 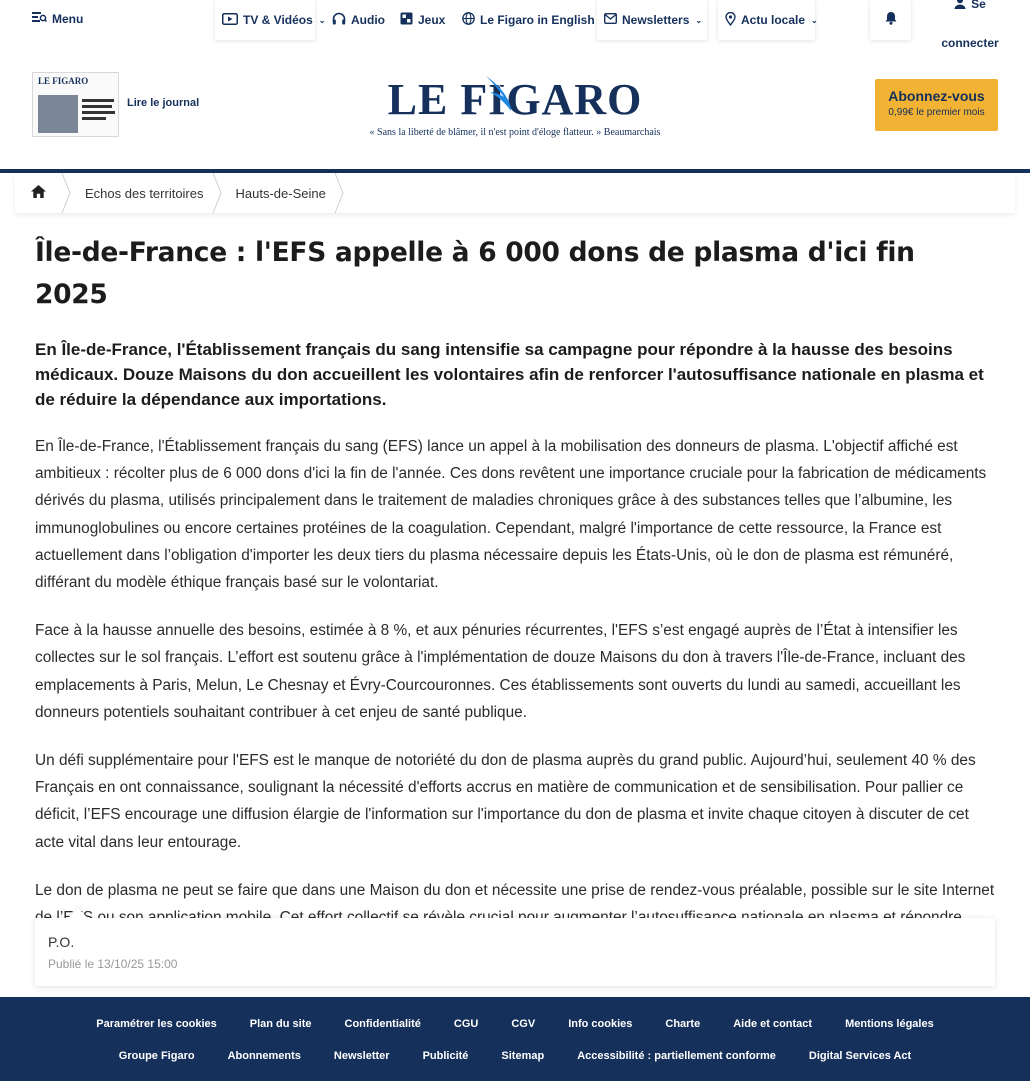 What do you see at coordinates (278, 193) in the screenshot?
I see `breadcrumb-item-hauts-de-seine: Hauts-de-Seine` at bounding box center [278, 193].